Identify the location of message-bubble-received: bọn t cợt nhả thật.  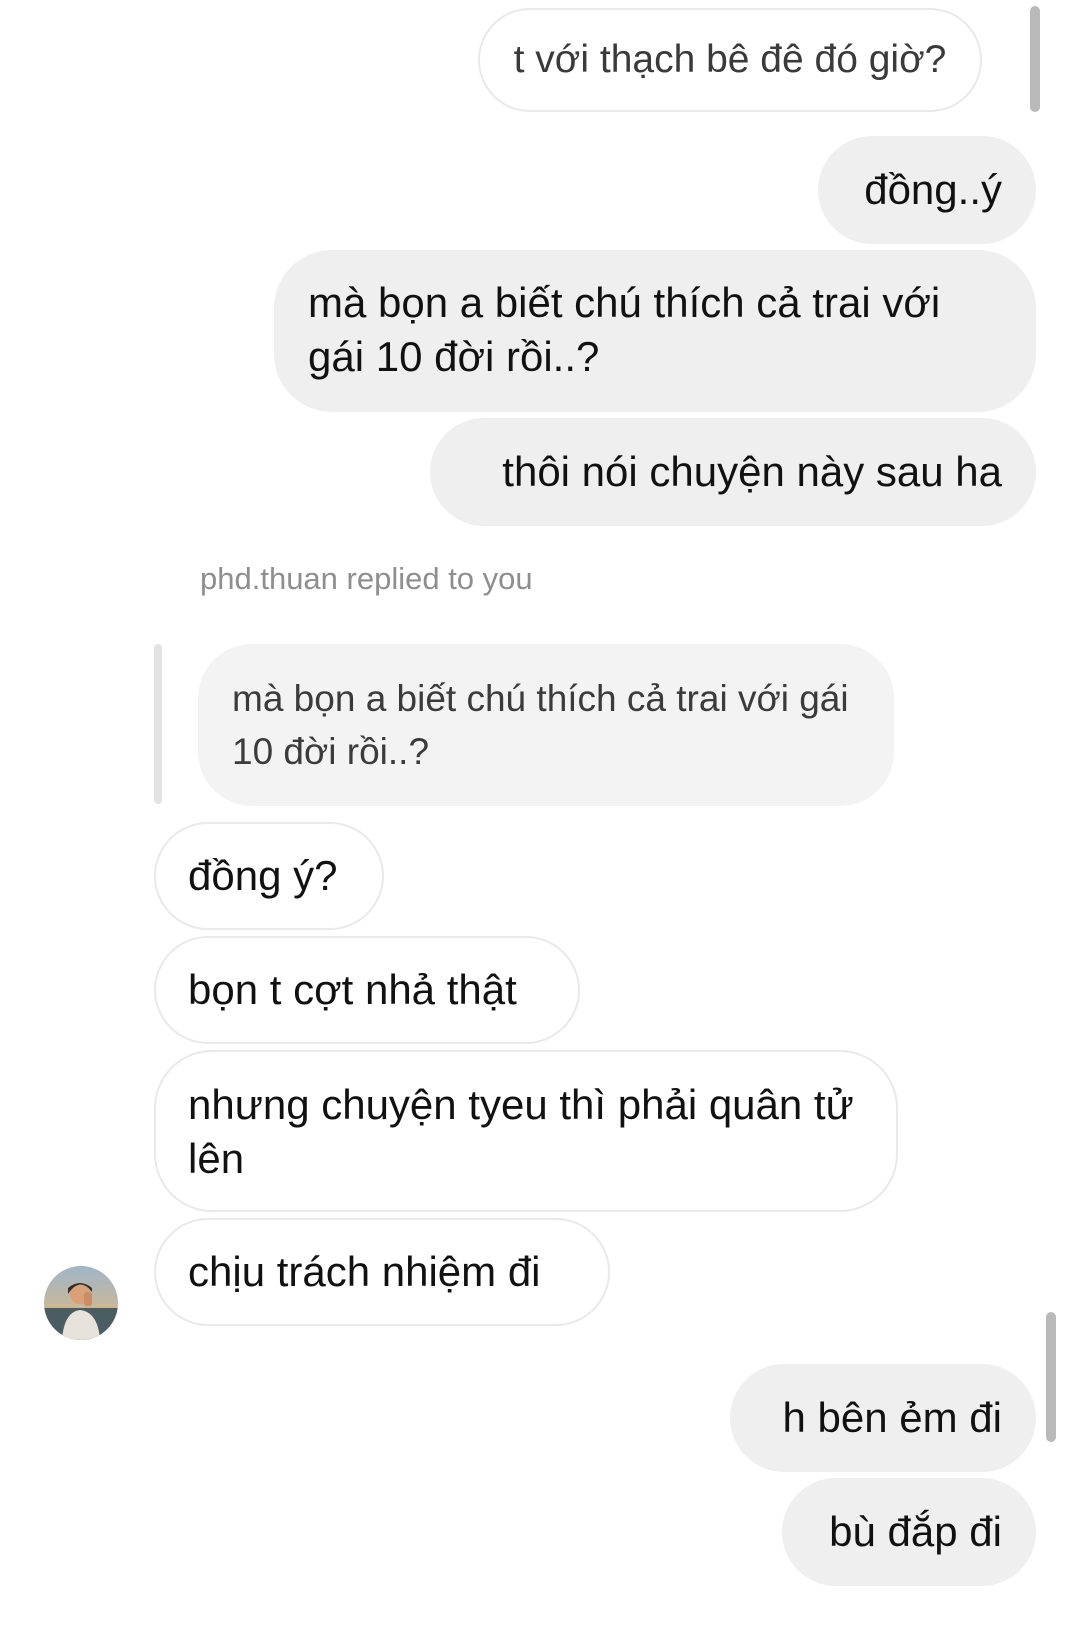
(367, 990).